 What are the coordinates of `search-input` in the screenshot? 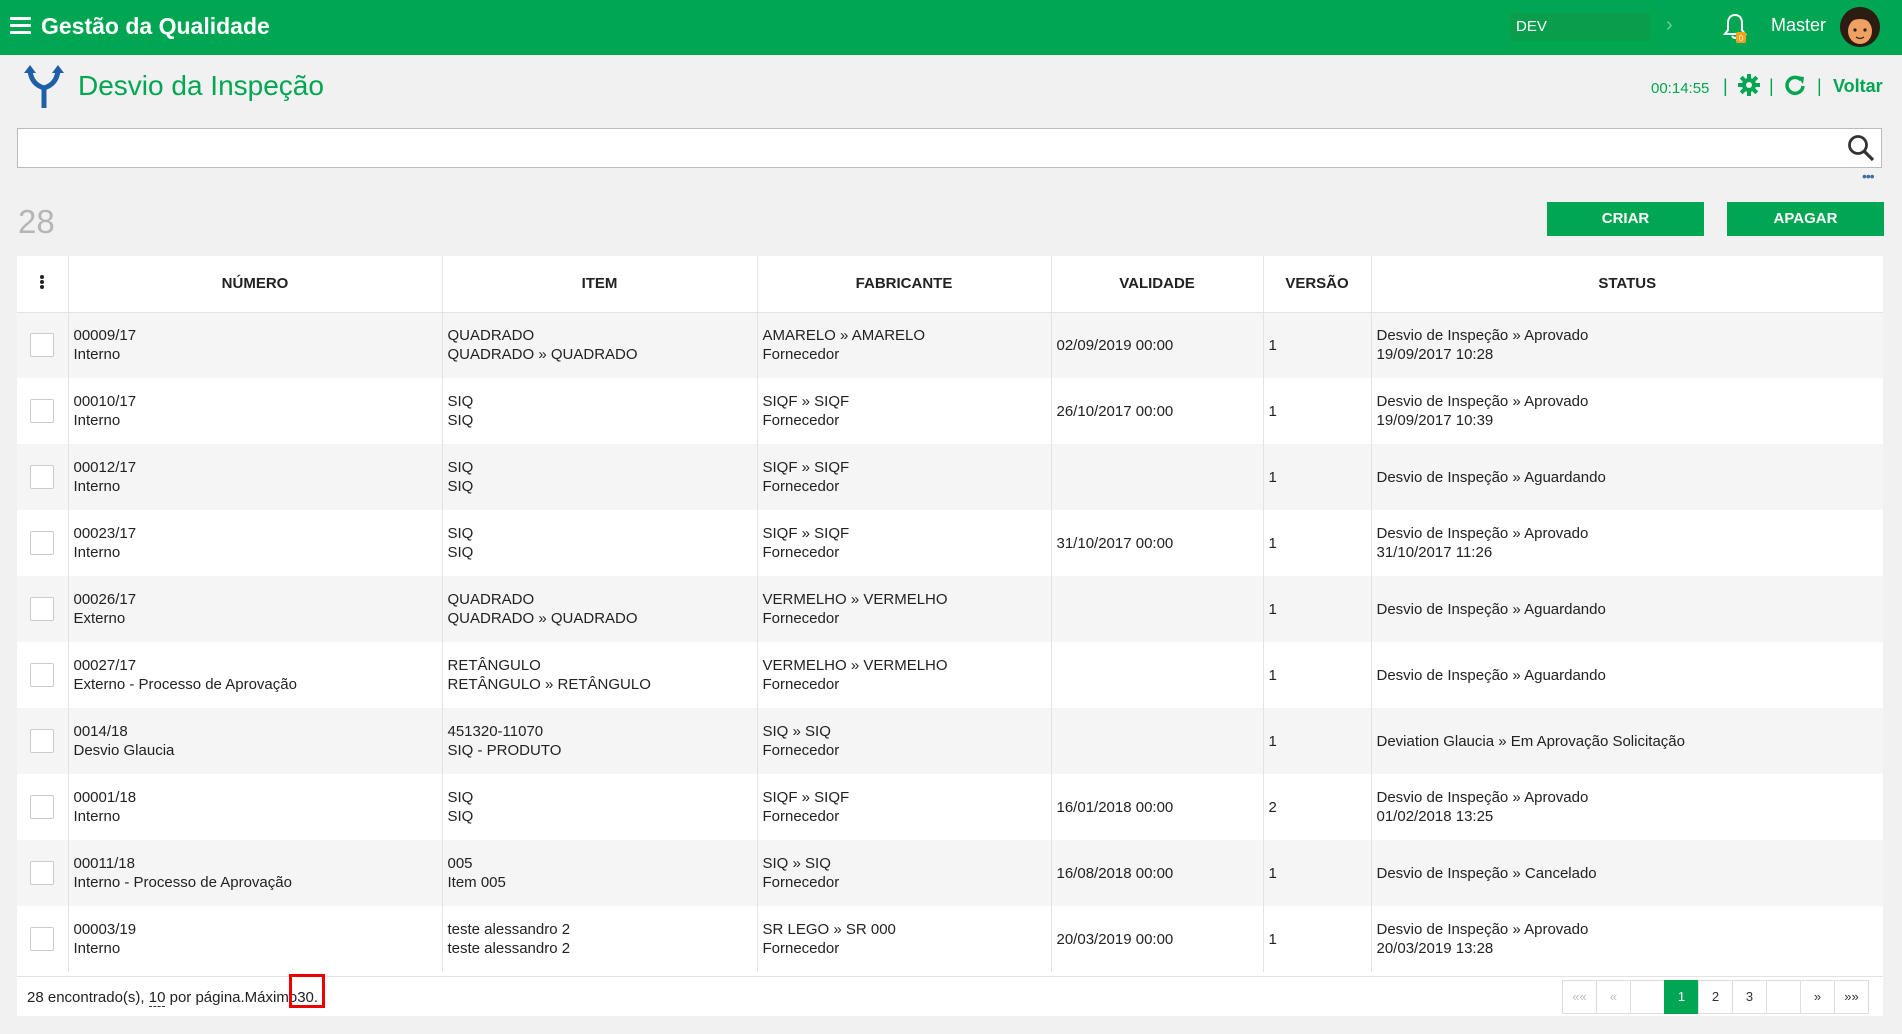 It's located at (949, 148).